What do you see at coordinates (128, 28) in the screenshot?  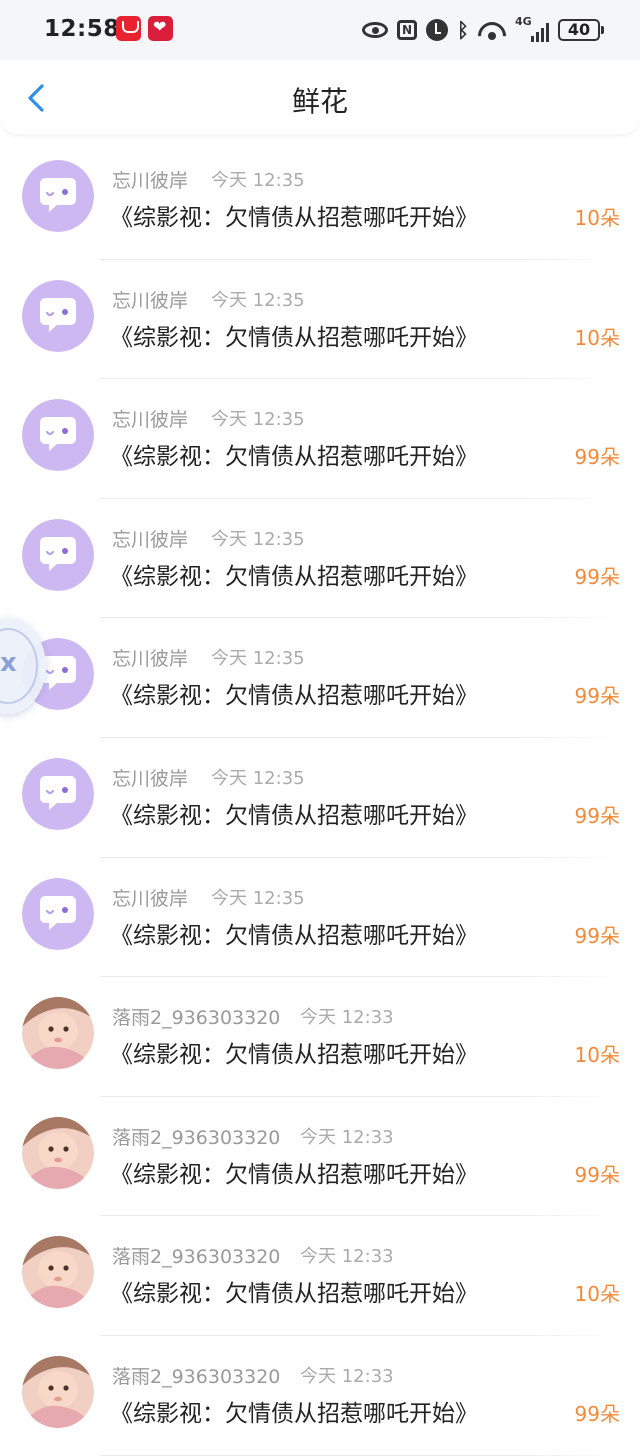 I see `huawei-app-icon` at bounding box center [128, 28].